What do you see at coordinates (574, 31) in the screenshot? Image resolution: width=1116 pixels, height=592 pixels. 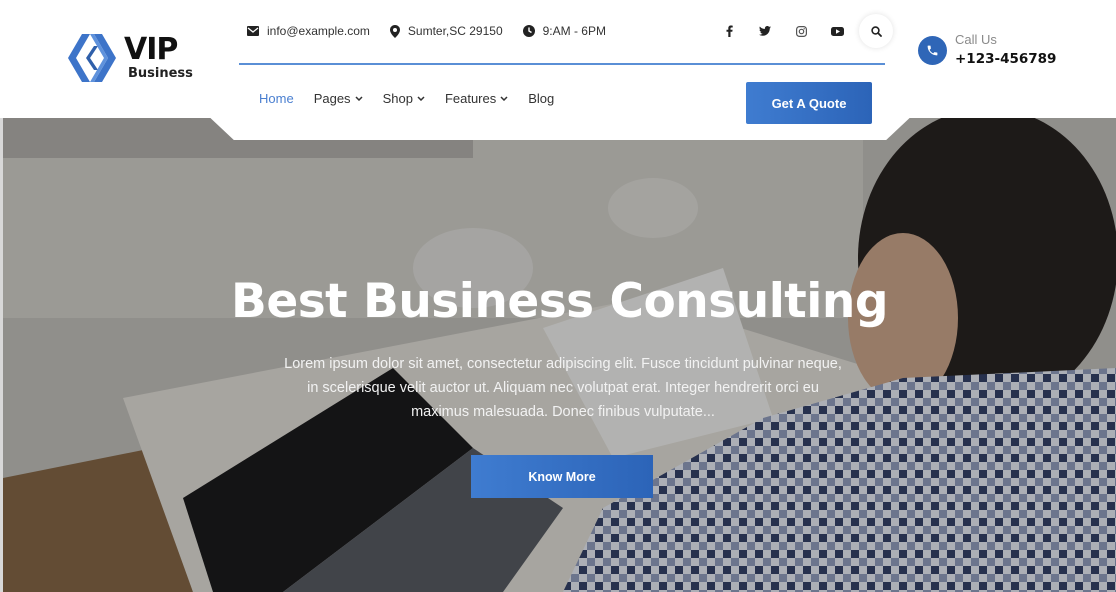 I see `contact-hours-text: 9:AM - 6PM` at bounding box center [574, 31].